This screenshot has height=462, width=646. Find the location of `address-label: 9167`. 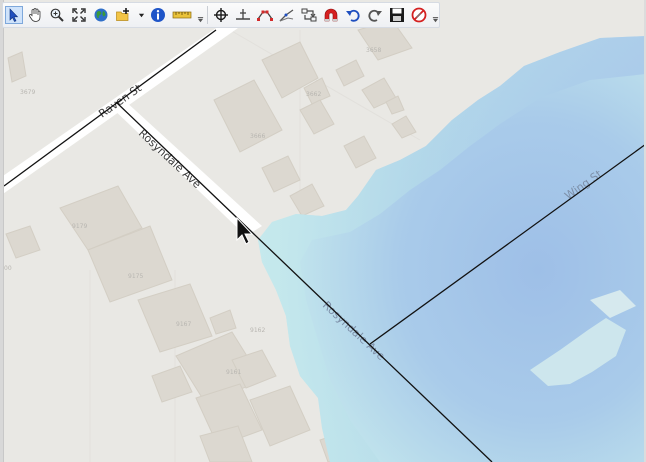

address-label: 9167 is located at coordinates (183, 324).